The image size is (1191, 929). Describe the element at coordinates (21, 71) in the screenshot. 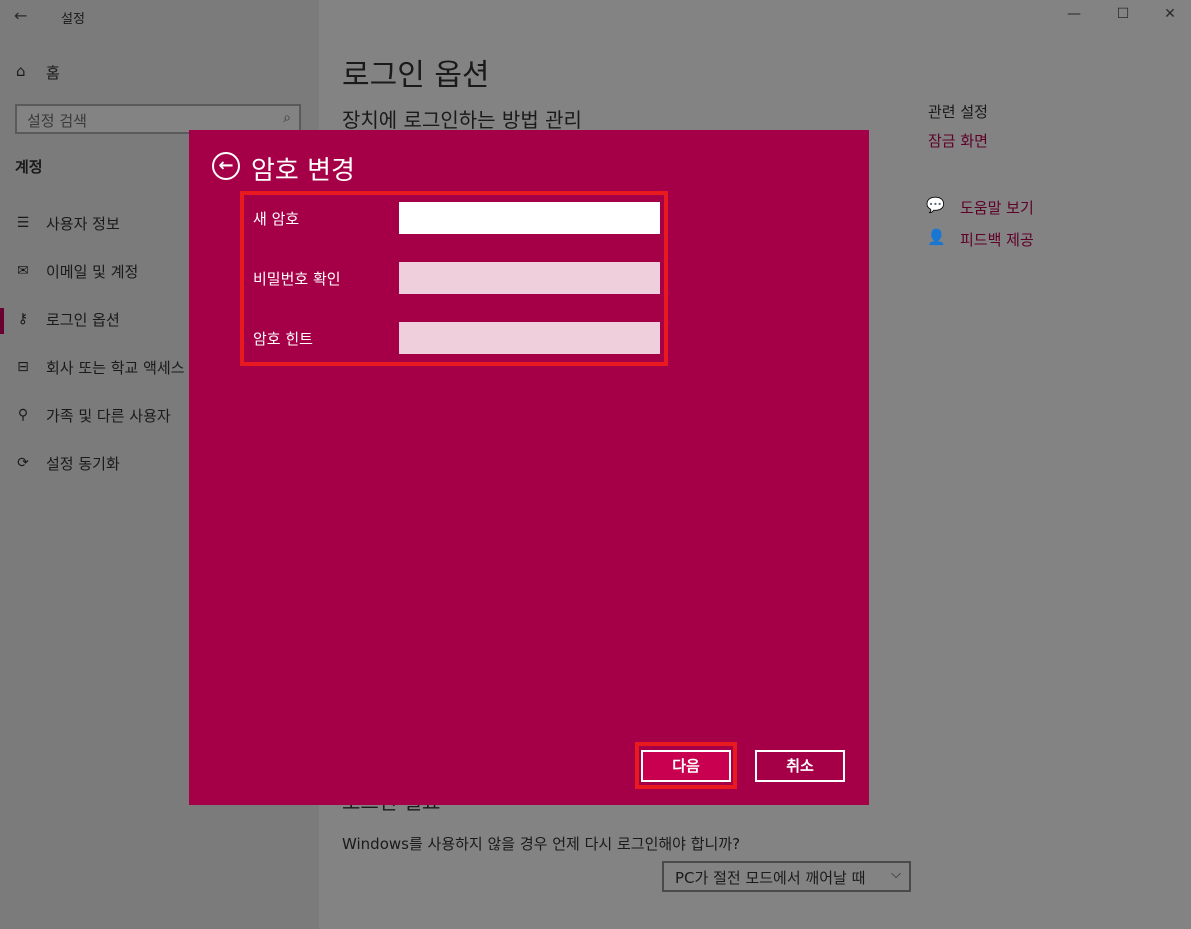

I see `home-icon: ⌂` at that location.